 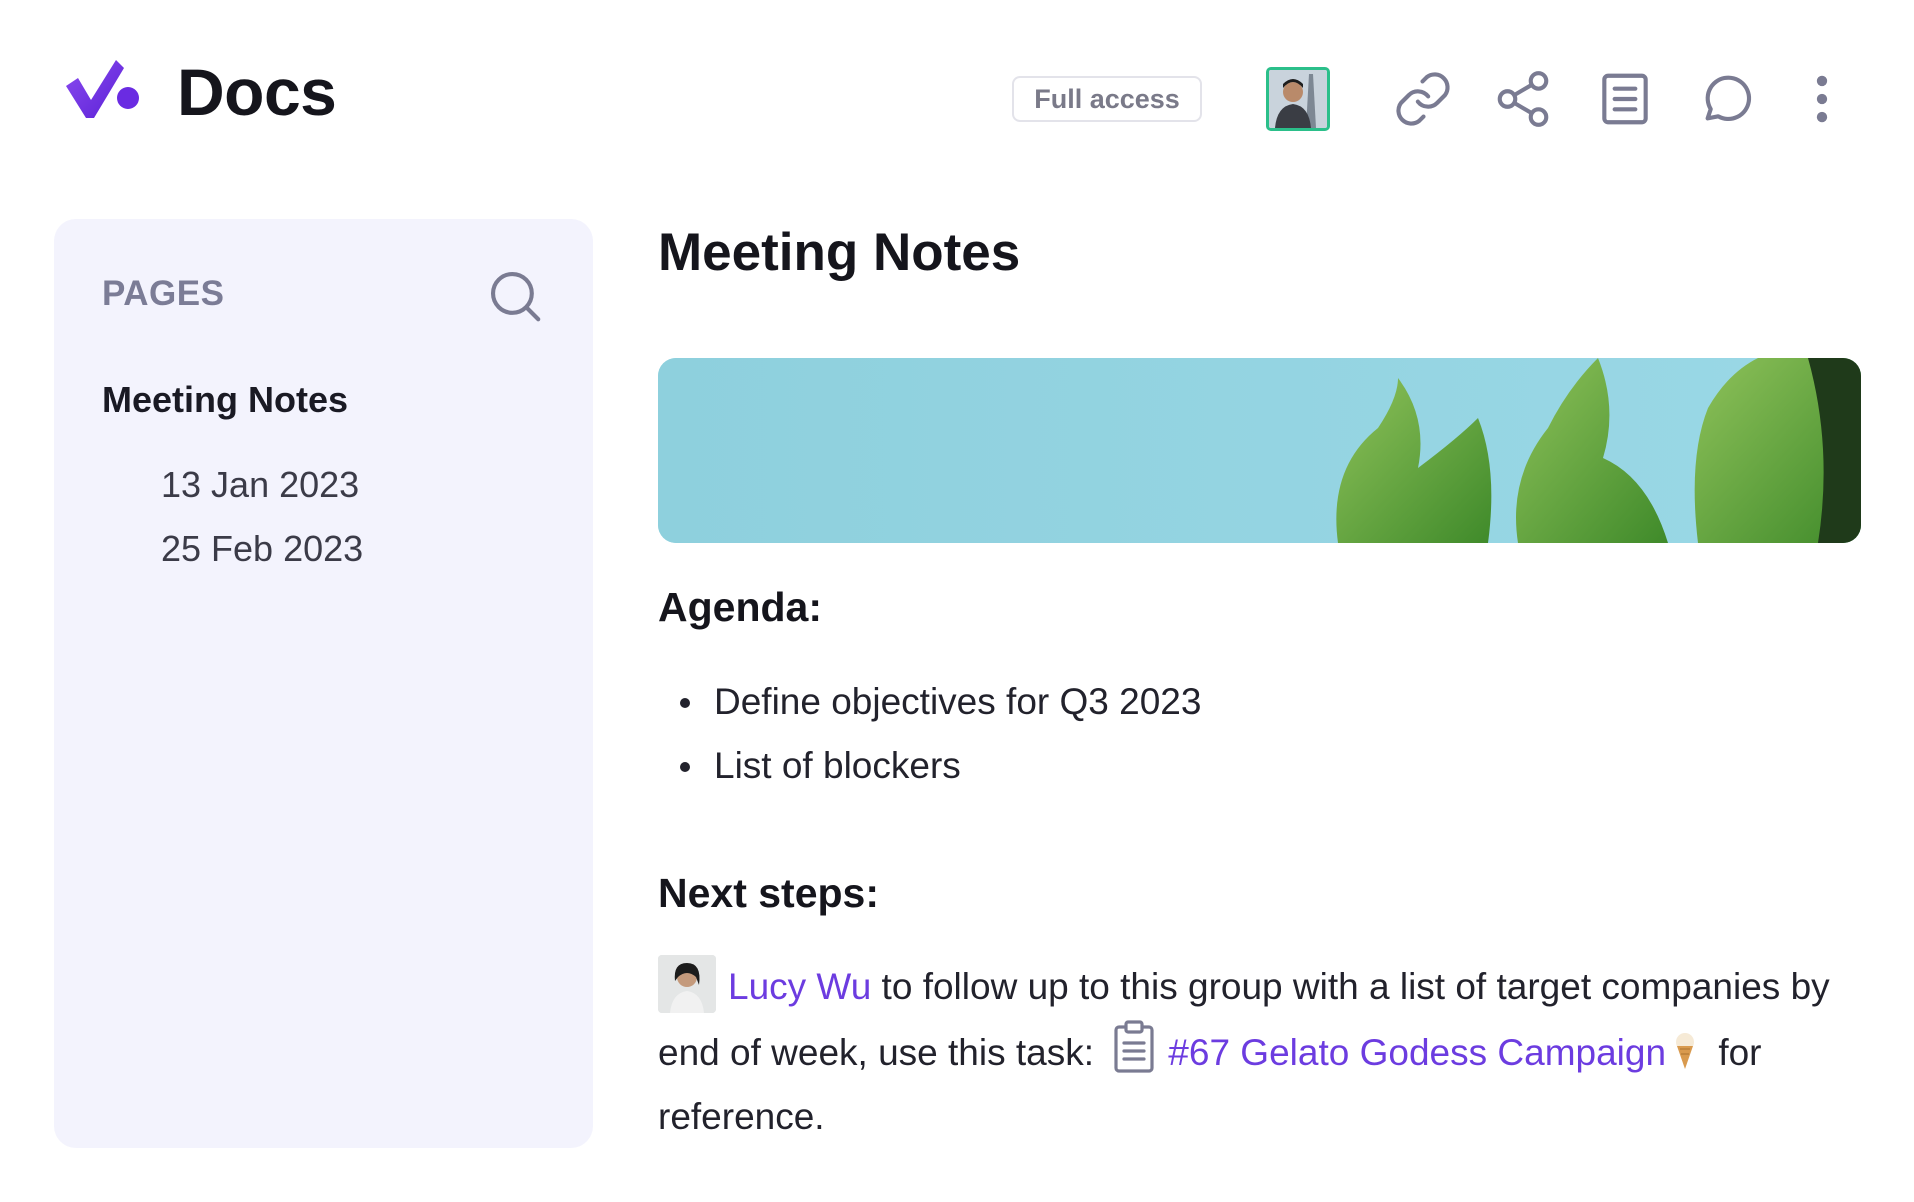 I want to click on sidebar-subitem-13-jan-2023: 13 Jan 2023, so click(x=260, y=485).